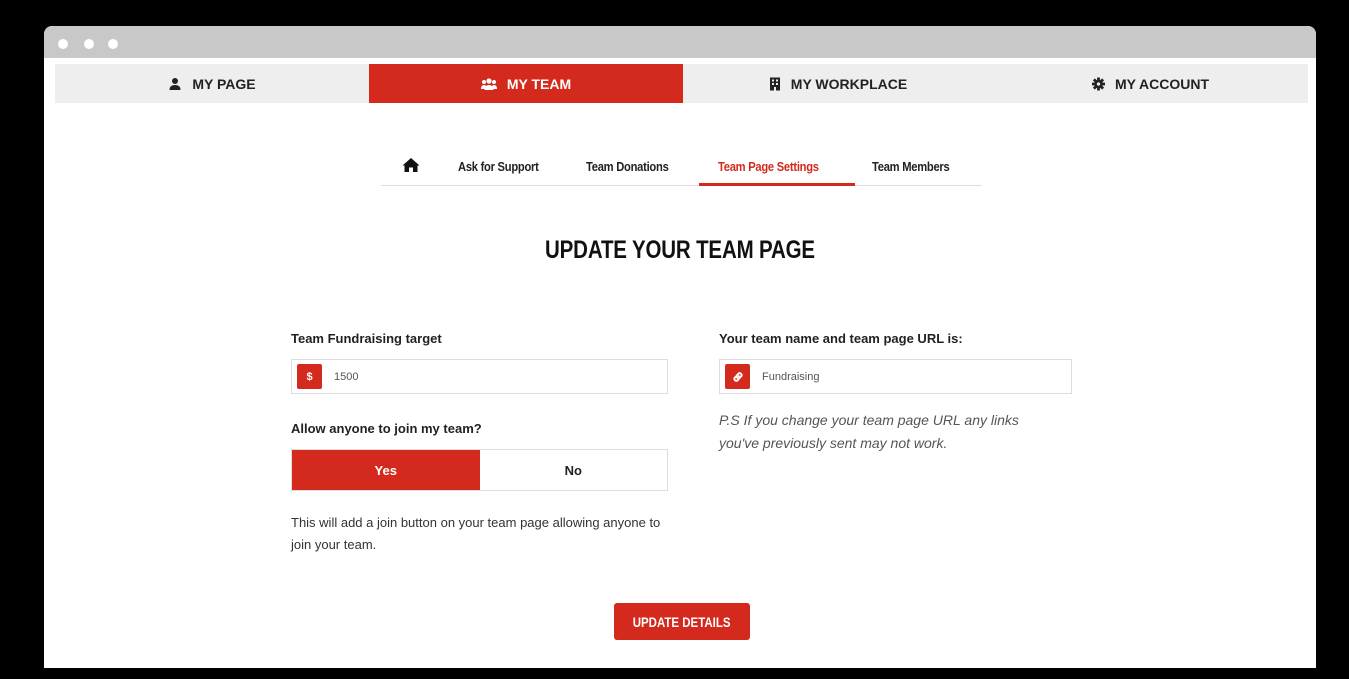 The height and width of the screenshot is (679, 1349). What do you see at coordinates (500, 376) in the screenshot?
I see `fundraising-target-input` at bounding box center [500, 376].